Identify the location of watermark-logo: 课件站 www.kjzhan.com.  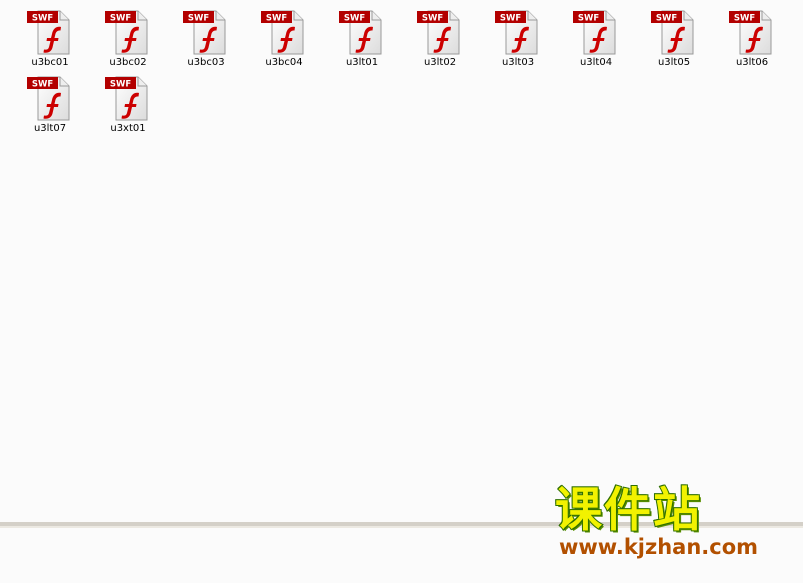
(673, 523).